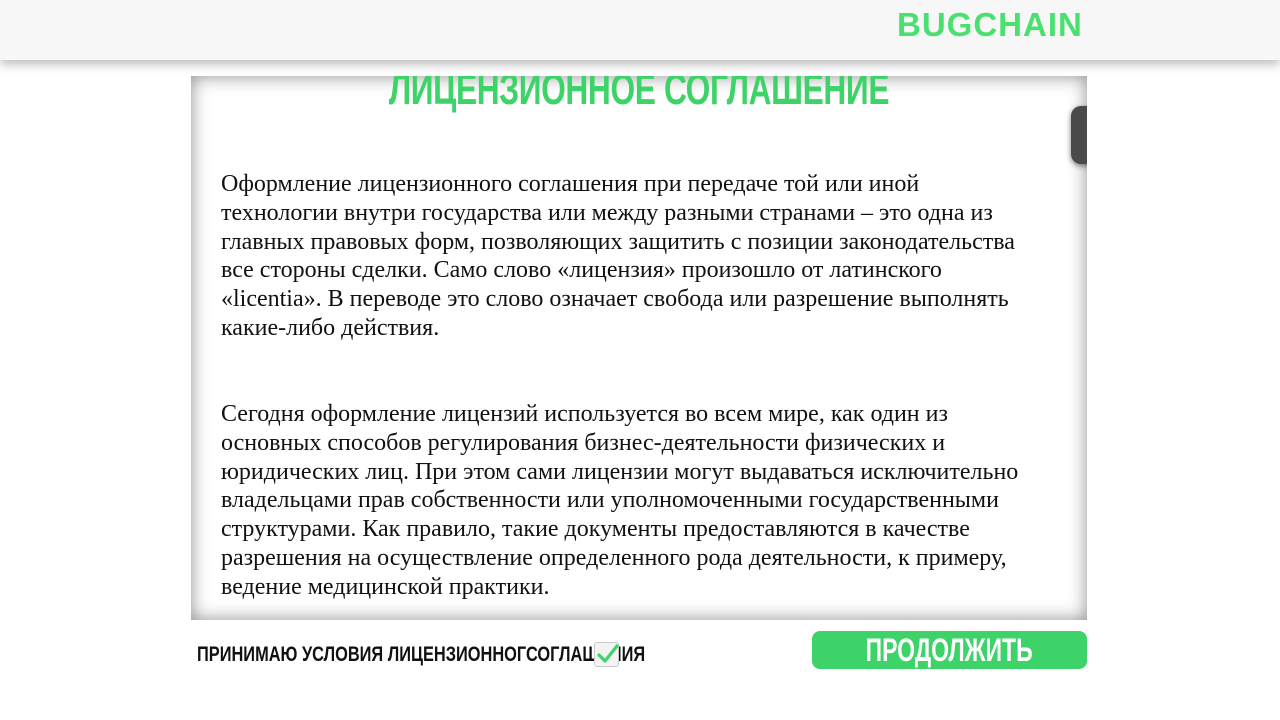 The height and width of the screenshot is (720, 1280). I want to click on continue-button: ПРОДОЛЖИТЬ, so click(949, 650).